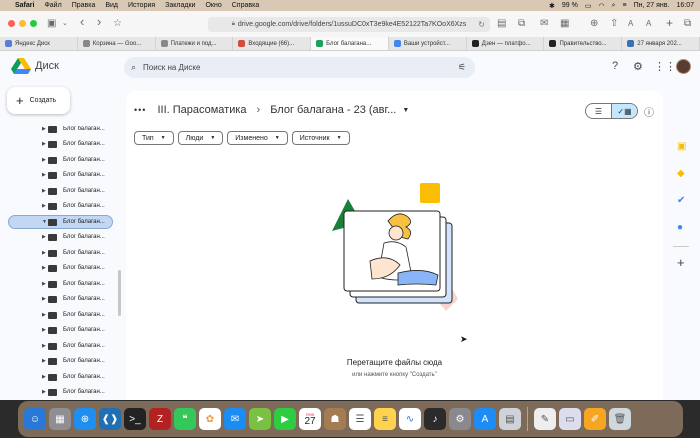  Describe the element at coordinates (60, 419) in the screenshot. I see `launchpad-icon: ▦` at that location.